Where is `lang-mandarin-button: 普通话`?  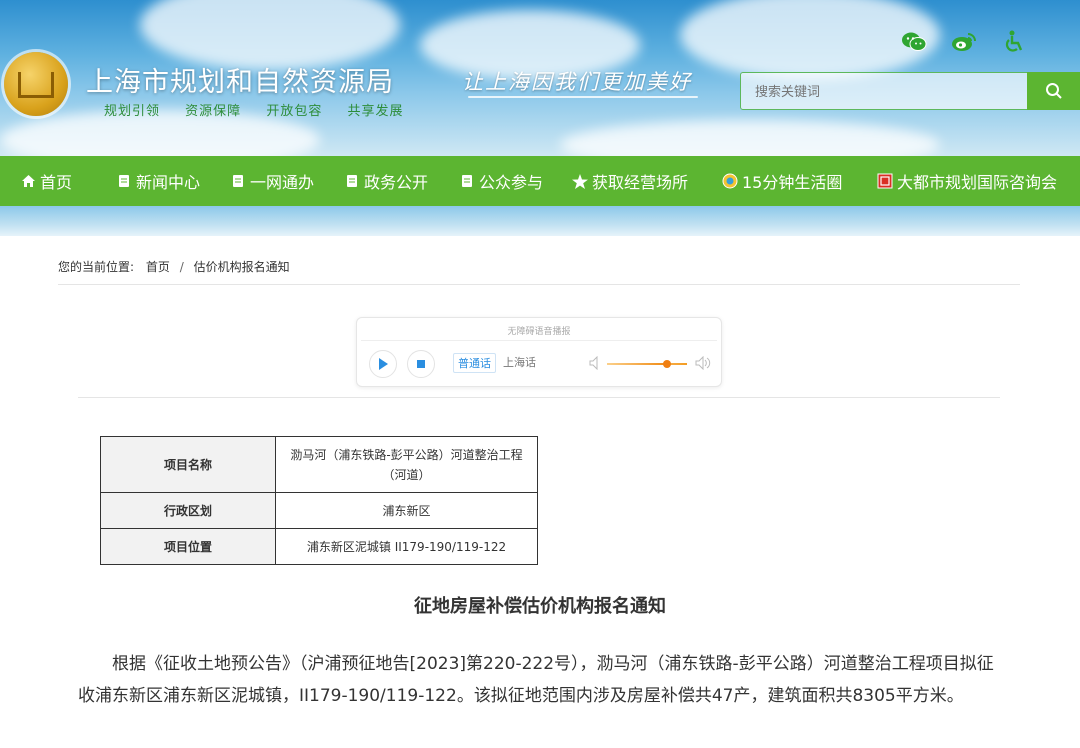 lang-mandarin-button: 普通话 is located at coordinates (474, 363).